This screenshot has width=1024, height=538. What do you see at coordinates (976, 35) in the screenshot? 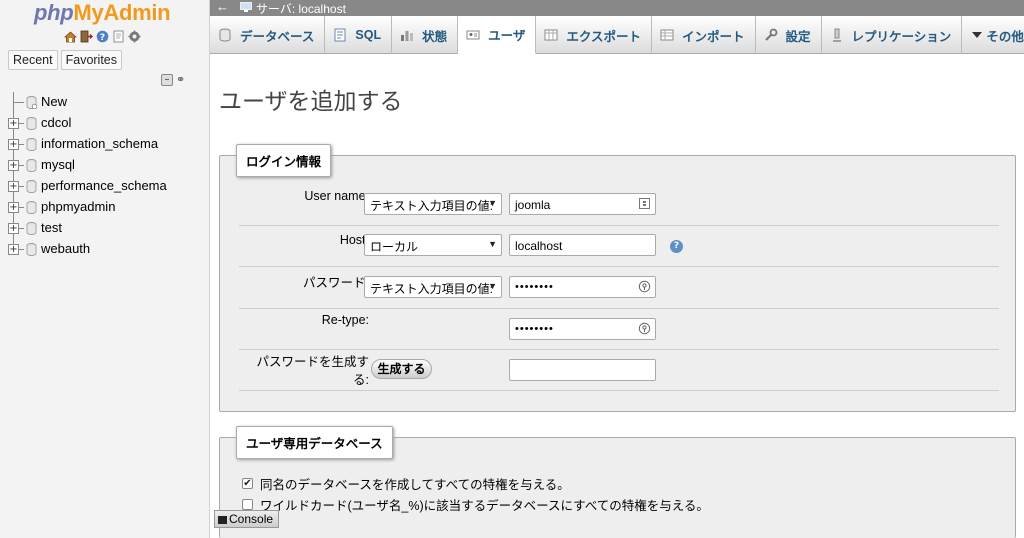
I see `more-icon` at bounding box center [976, 35].